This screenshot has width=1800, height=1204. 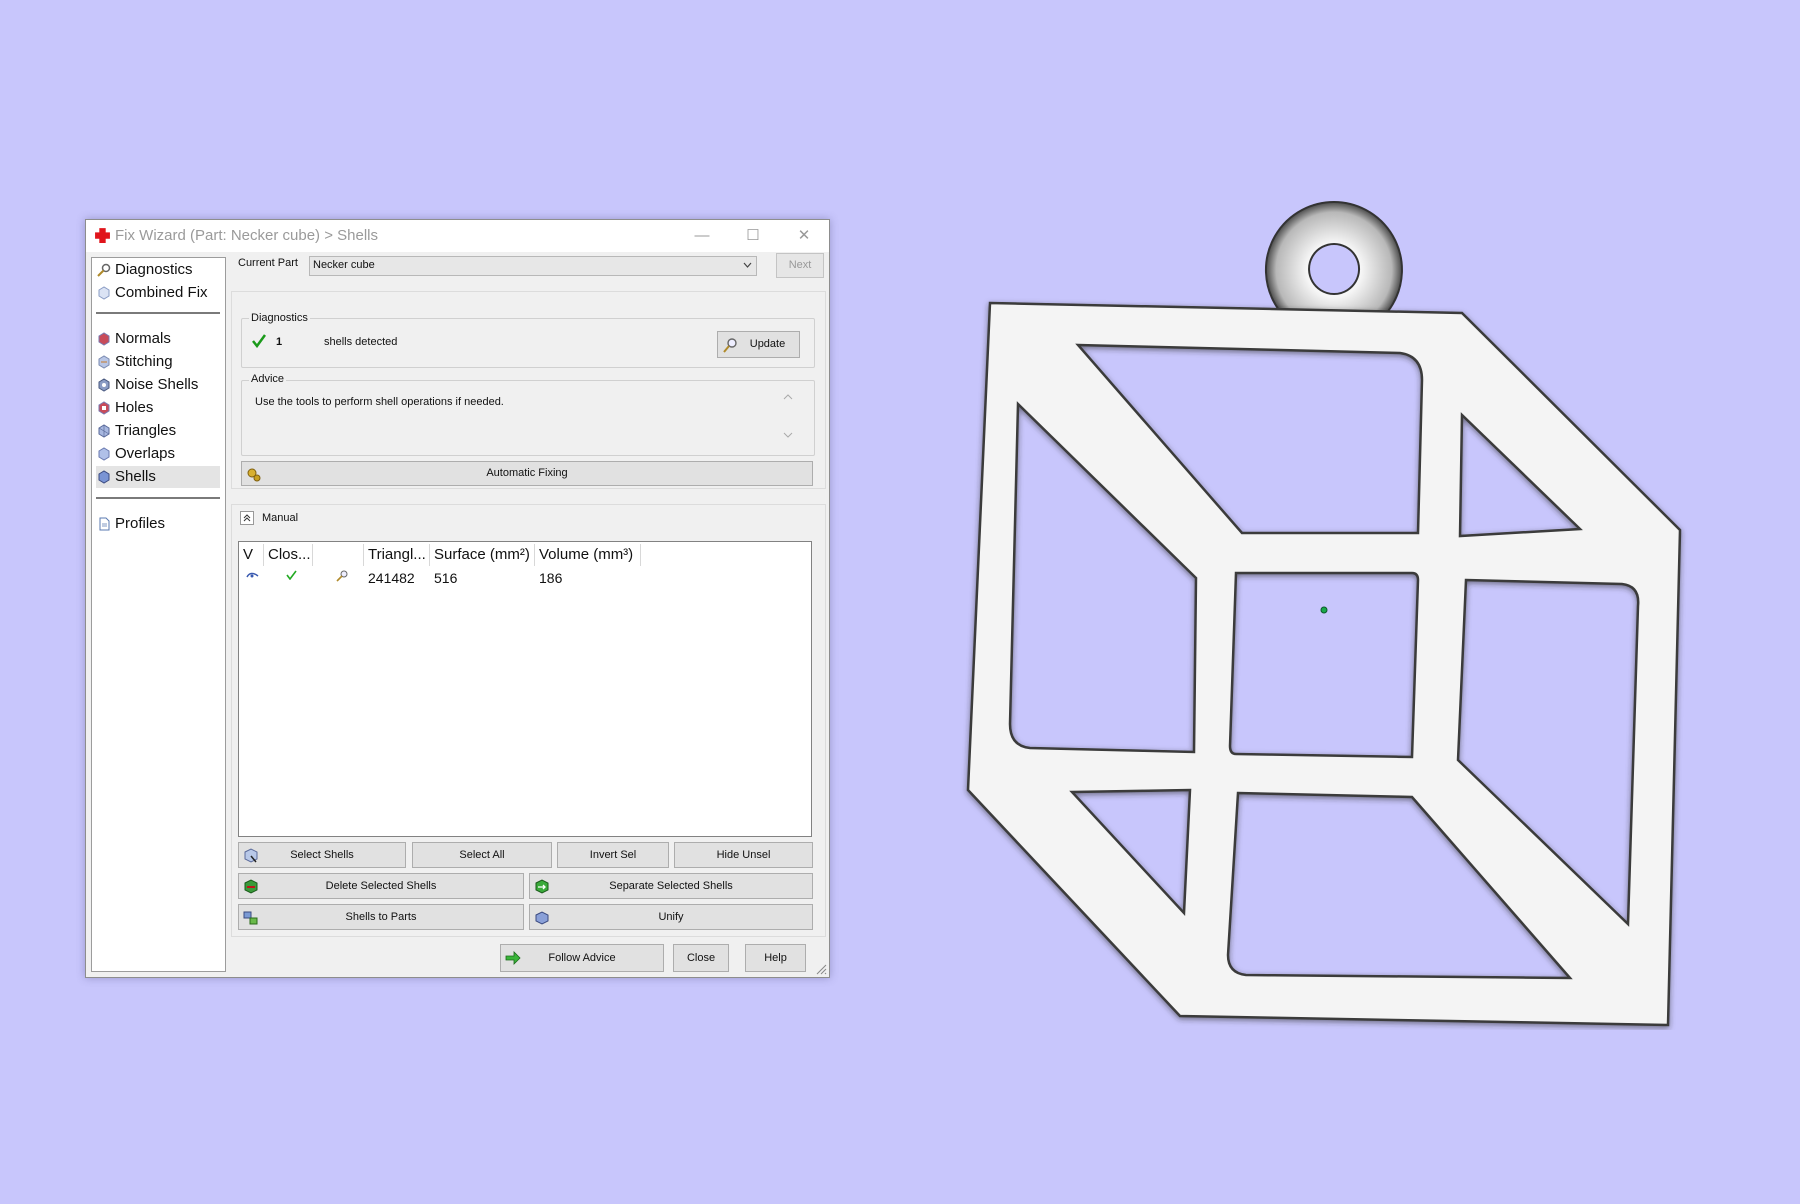 I want to click on shell-count: 1, so click(x=279, y=342).